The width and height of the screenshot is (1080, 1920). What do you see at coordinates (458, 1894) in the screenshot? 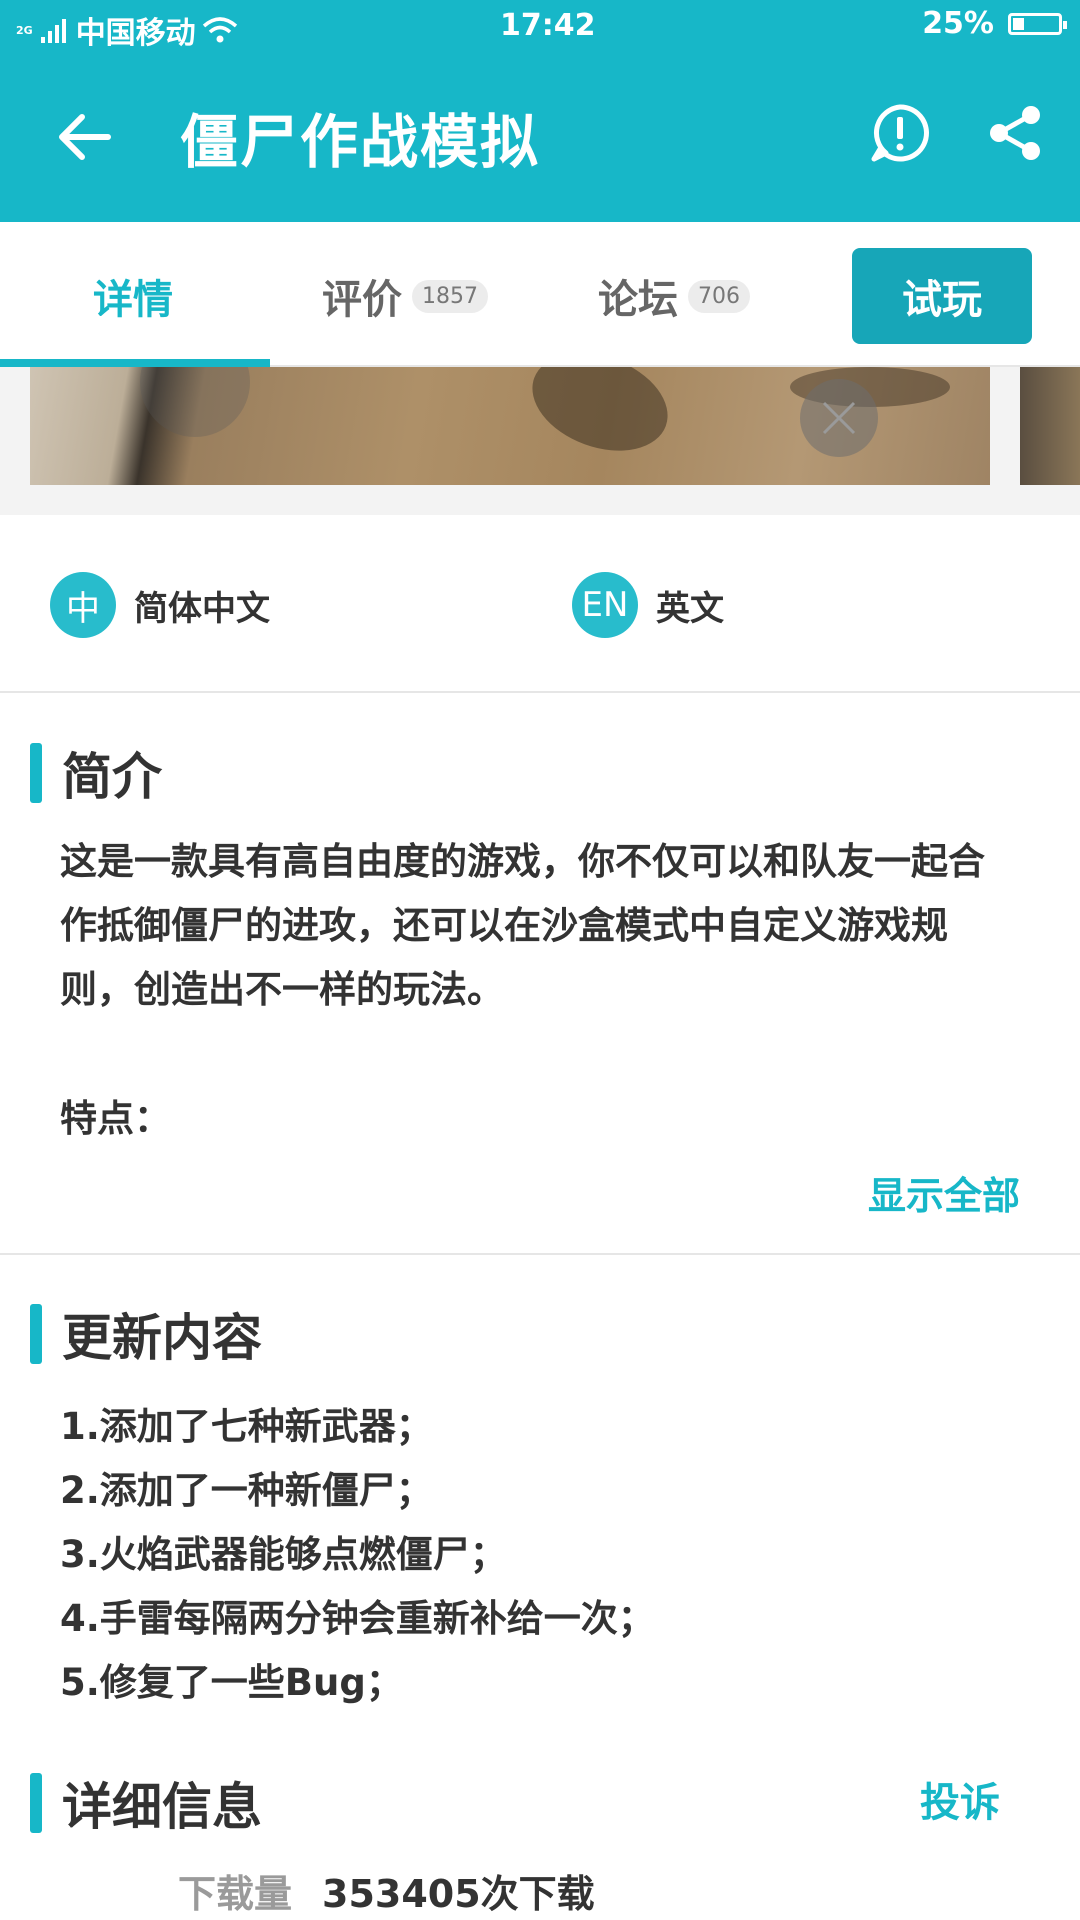
I see `download-value: 353405次下载` at bounding box center [458, 1894].